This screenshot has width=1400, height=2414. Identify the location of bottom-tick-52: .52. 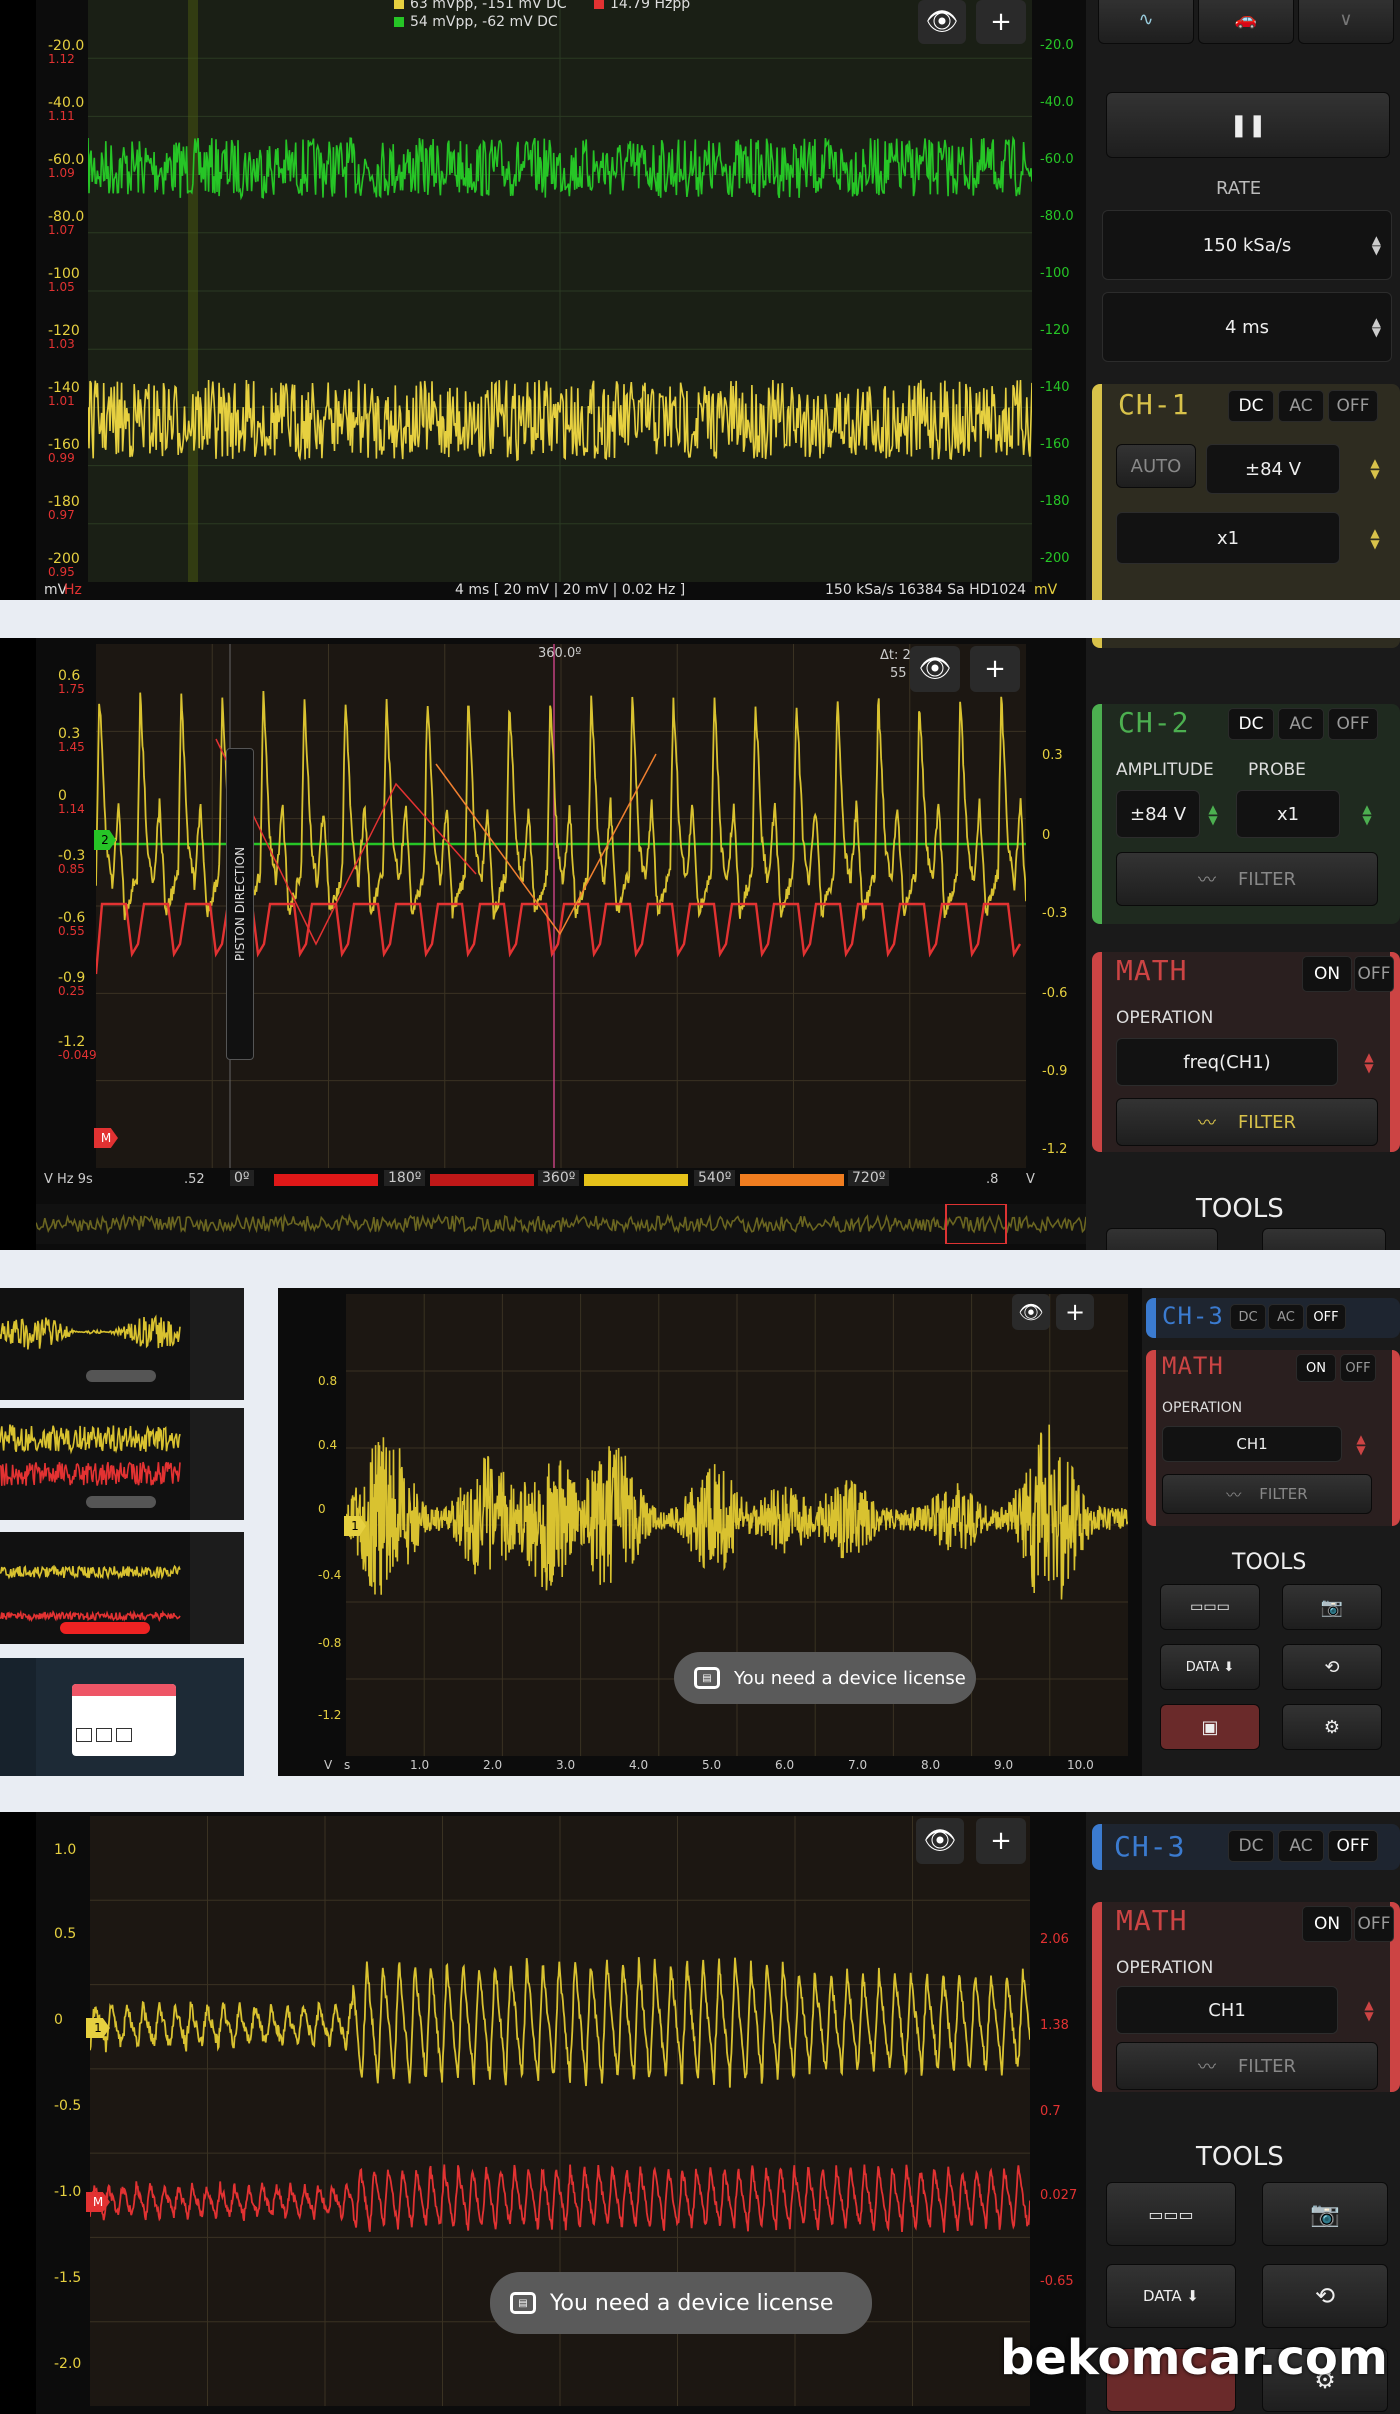
(194, 1179).